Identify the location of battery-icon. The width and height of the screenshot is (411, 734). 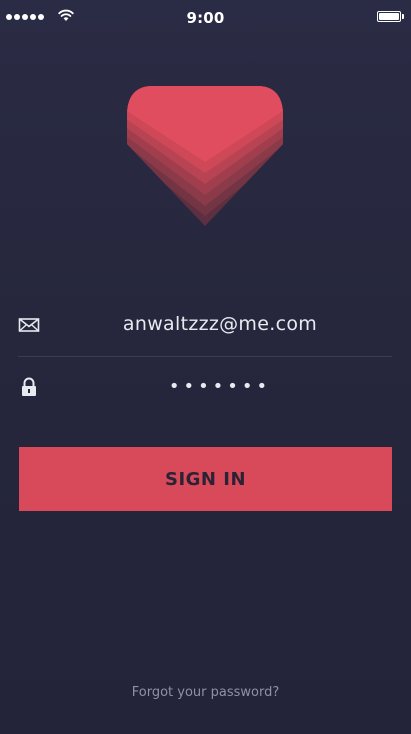
(390, 16).